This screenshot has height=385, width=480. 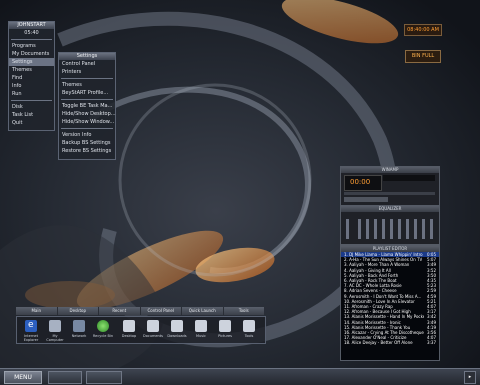 I want to click on recycle-bin-icon, so click(x=103, y=326).